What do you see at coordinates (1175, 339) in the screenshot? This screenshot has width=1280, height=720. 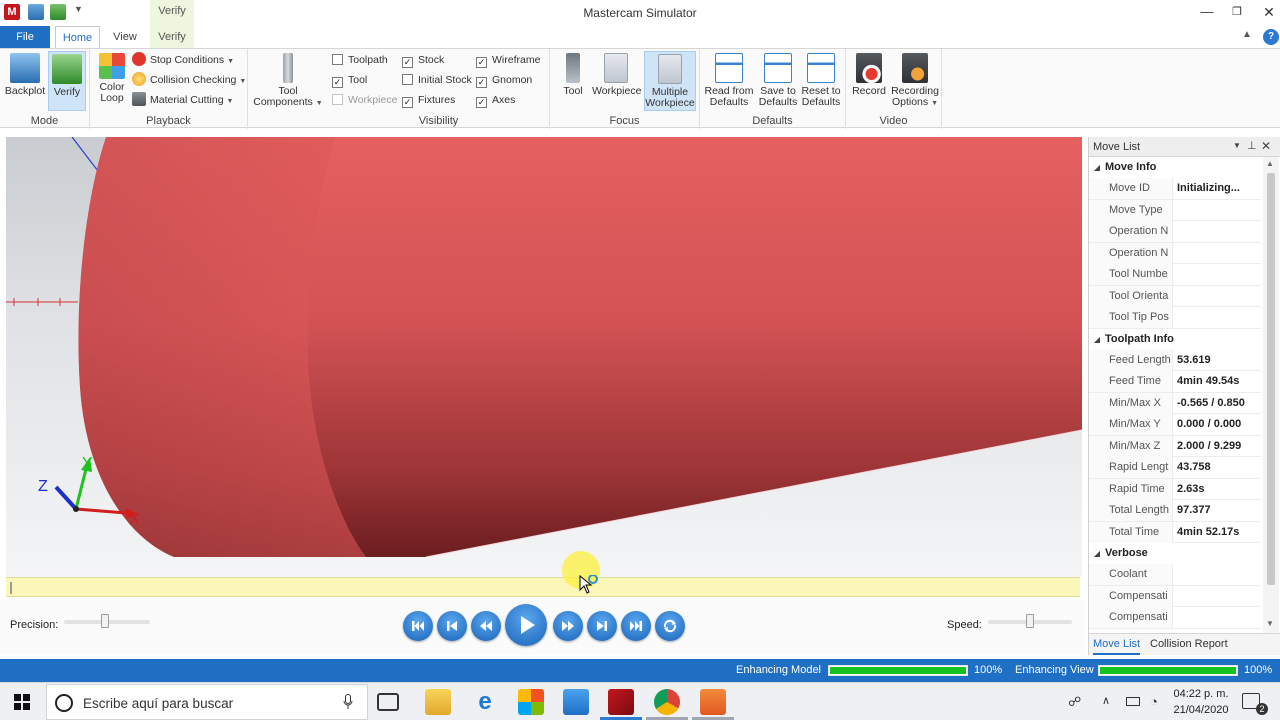 I see `section-toolpath-info: ◢ Toolpath Info` at bounding box center [1175, 339].